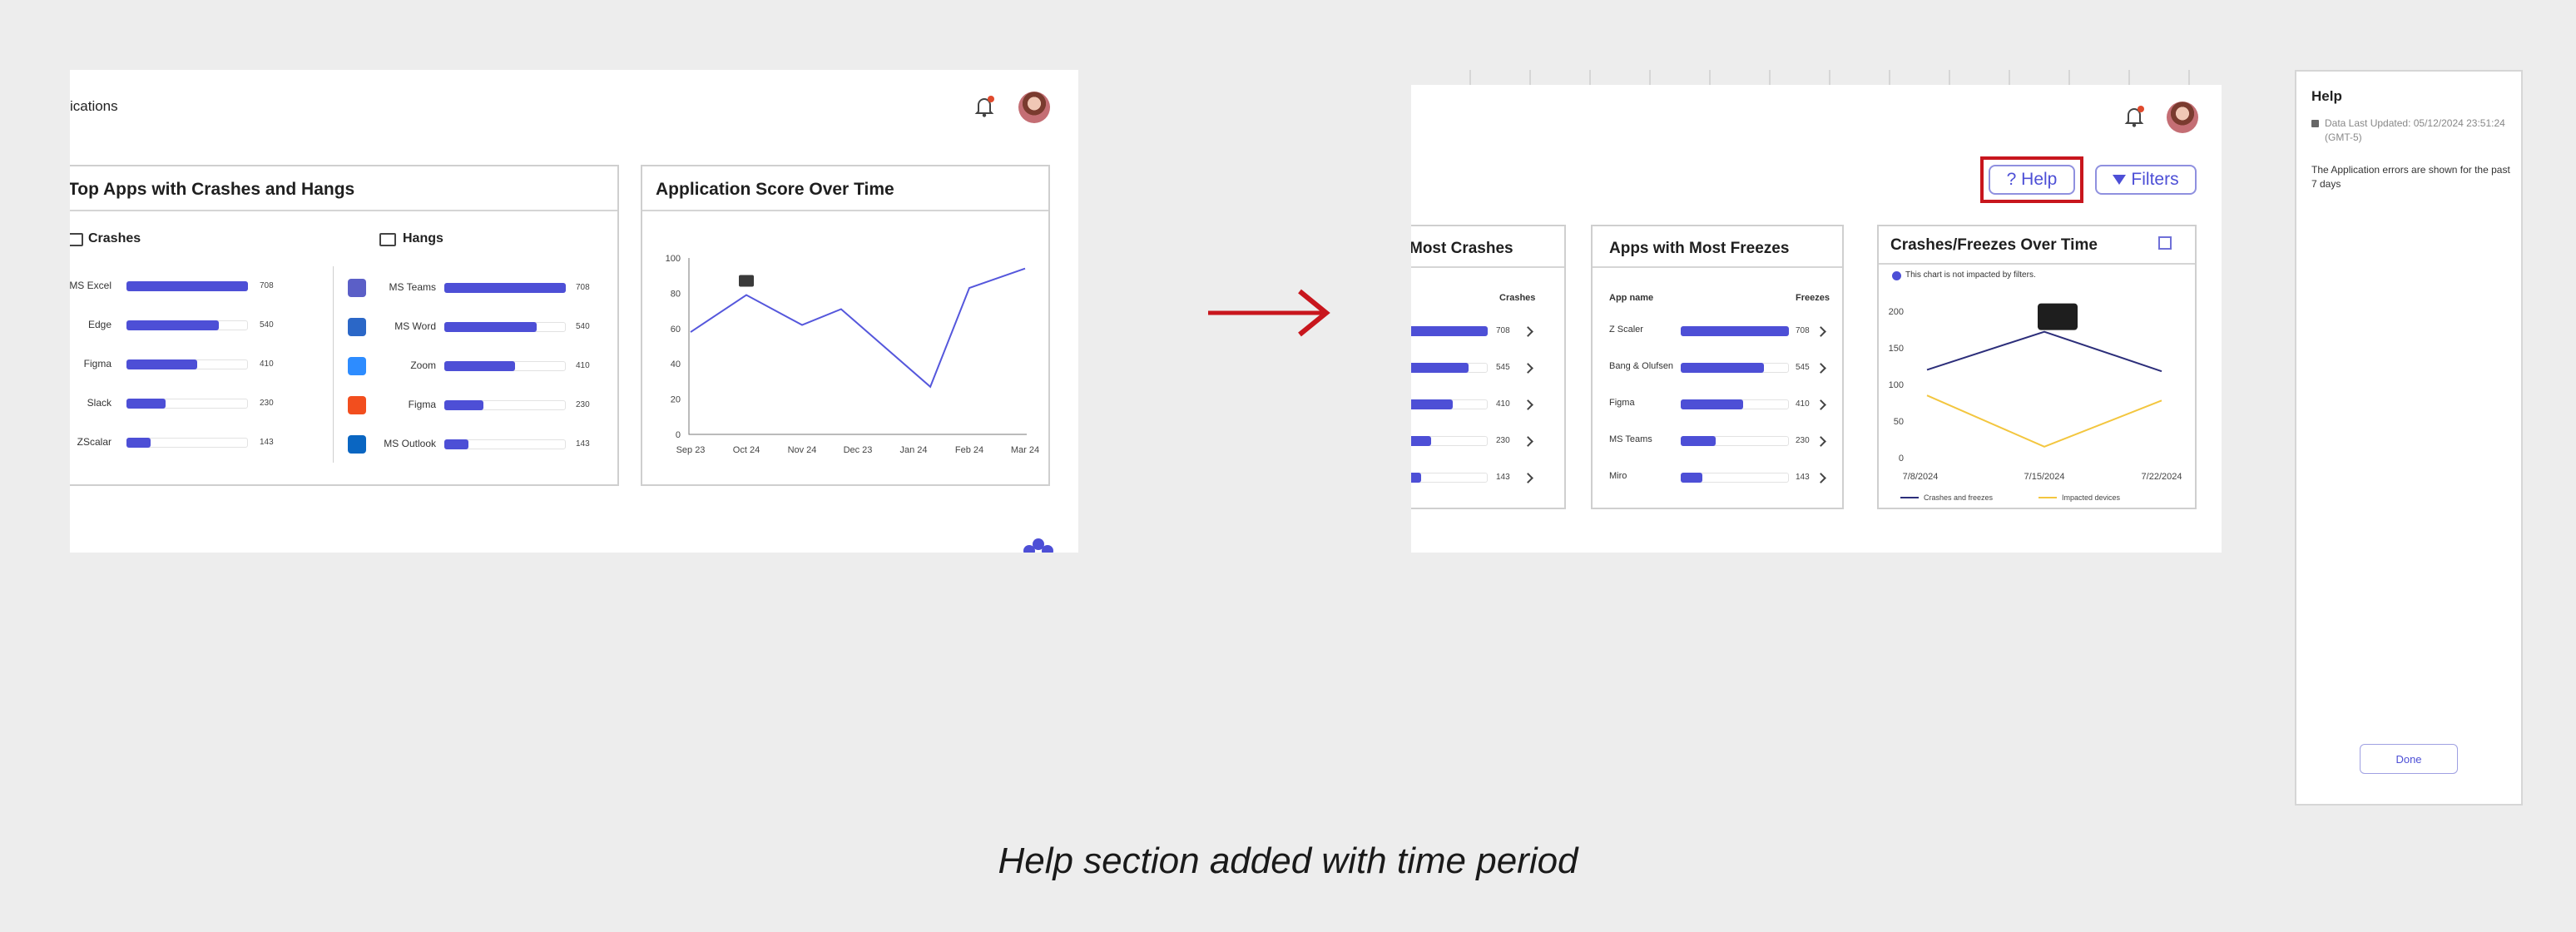 This screenshot has height=932, width=2576. Describe the element at coordinates (1813, 298) in the screenshot. I see `column-header: Freezes` at that location.